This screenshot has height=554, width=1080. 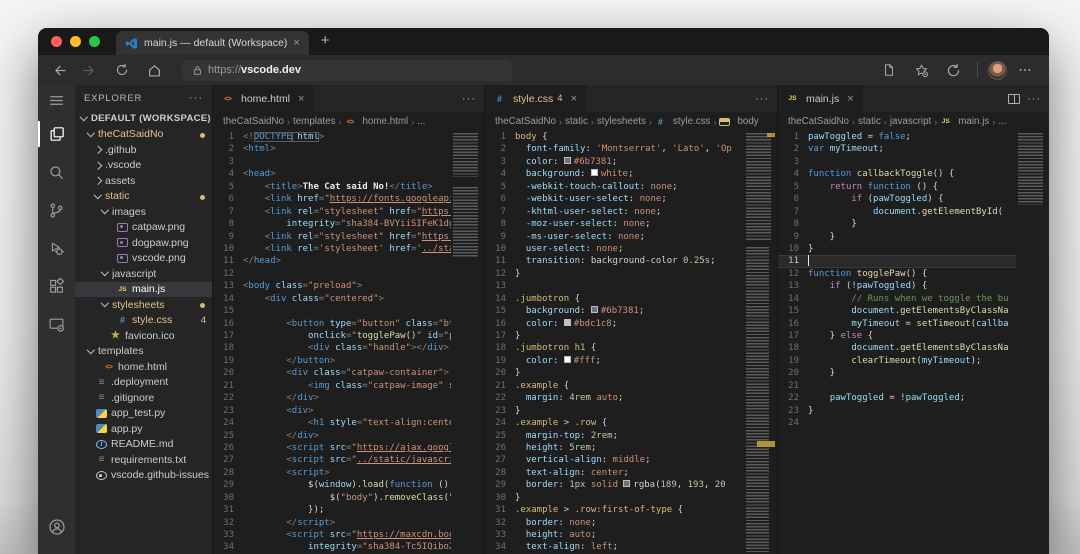 I want to click on new-tab-button: +, so click(x=325, y=40).